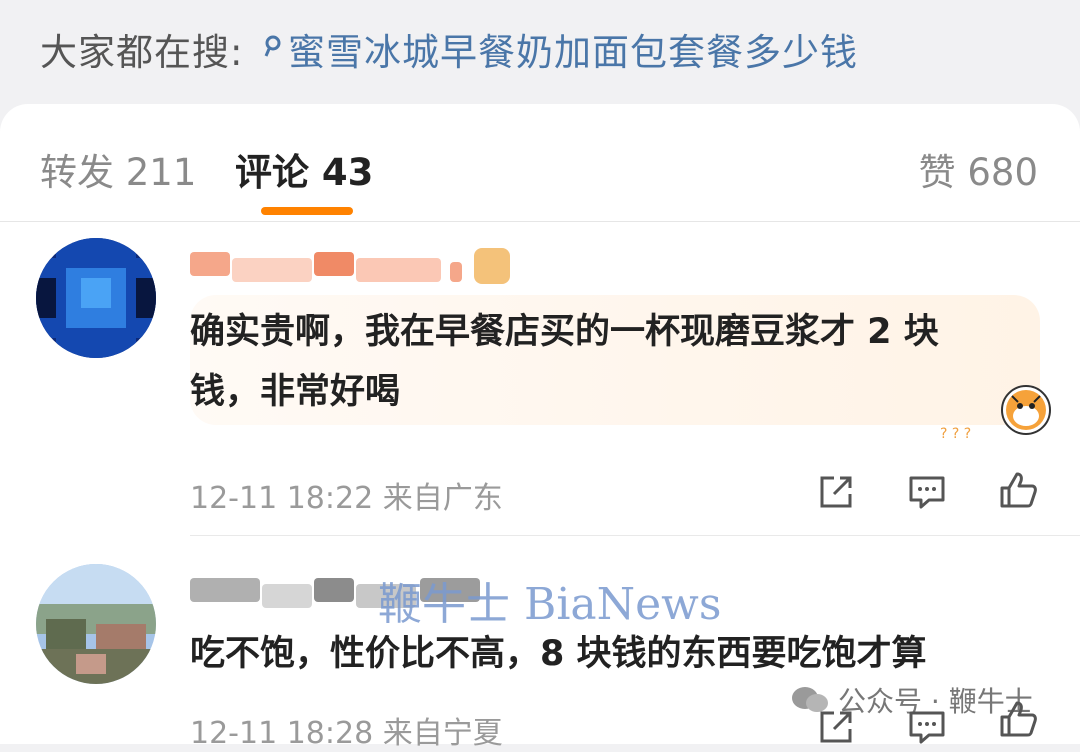 The height and width of the screenshot is (752, 1080). Describe the element at coordinates (995, 413) in the screenshot. I see `tiger-sticker-icon: ? ? ?` at that location.